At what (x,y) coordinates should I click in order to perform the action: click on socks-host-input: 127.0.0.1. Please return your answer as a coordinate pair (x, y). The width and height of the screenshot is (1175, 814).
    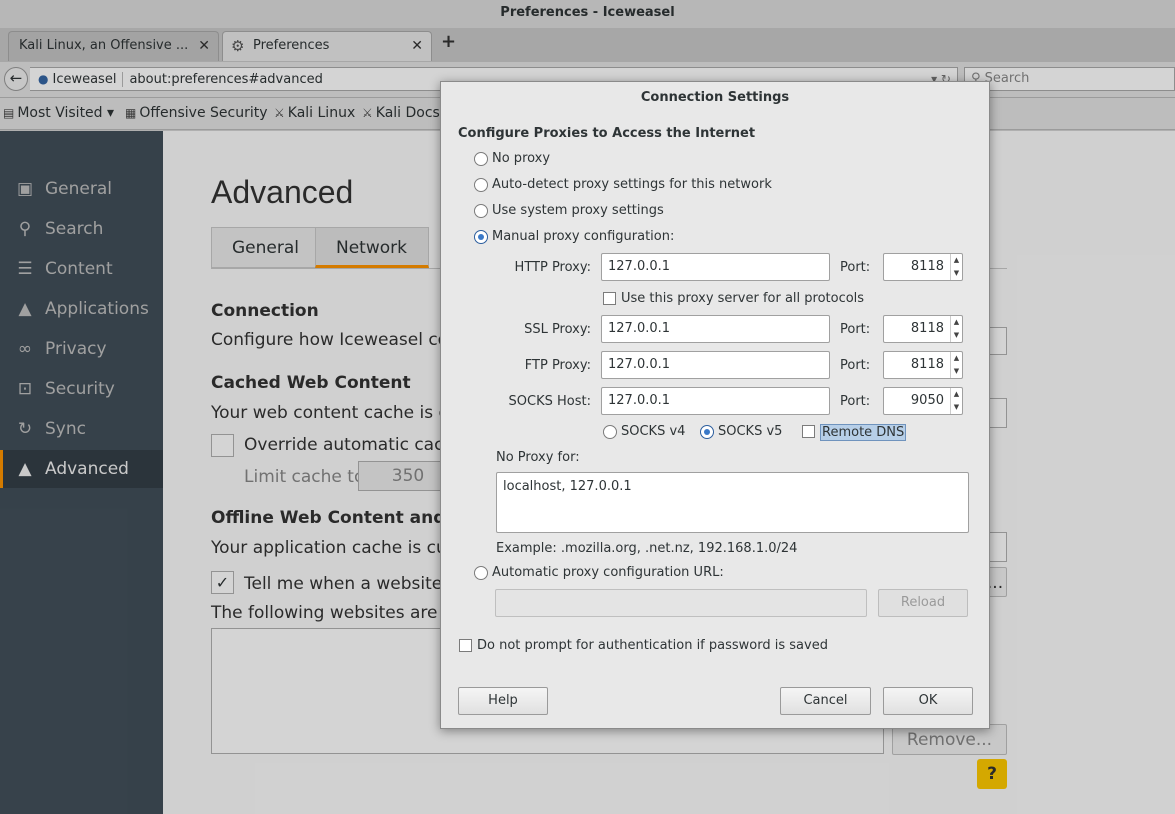
    Looking at the image, I should click on (715, 401).